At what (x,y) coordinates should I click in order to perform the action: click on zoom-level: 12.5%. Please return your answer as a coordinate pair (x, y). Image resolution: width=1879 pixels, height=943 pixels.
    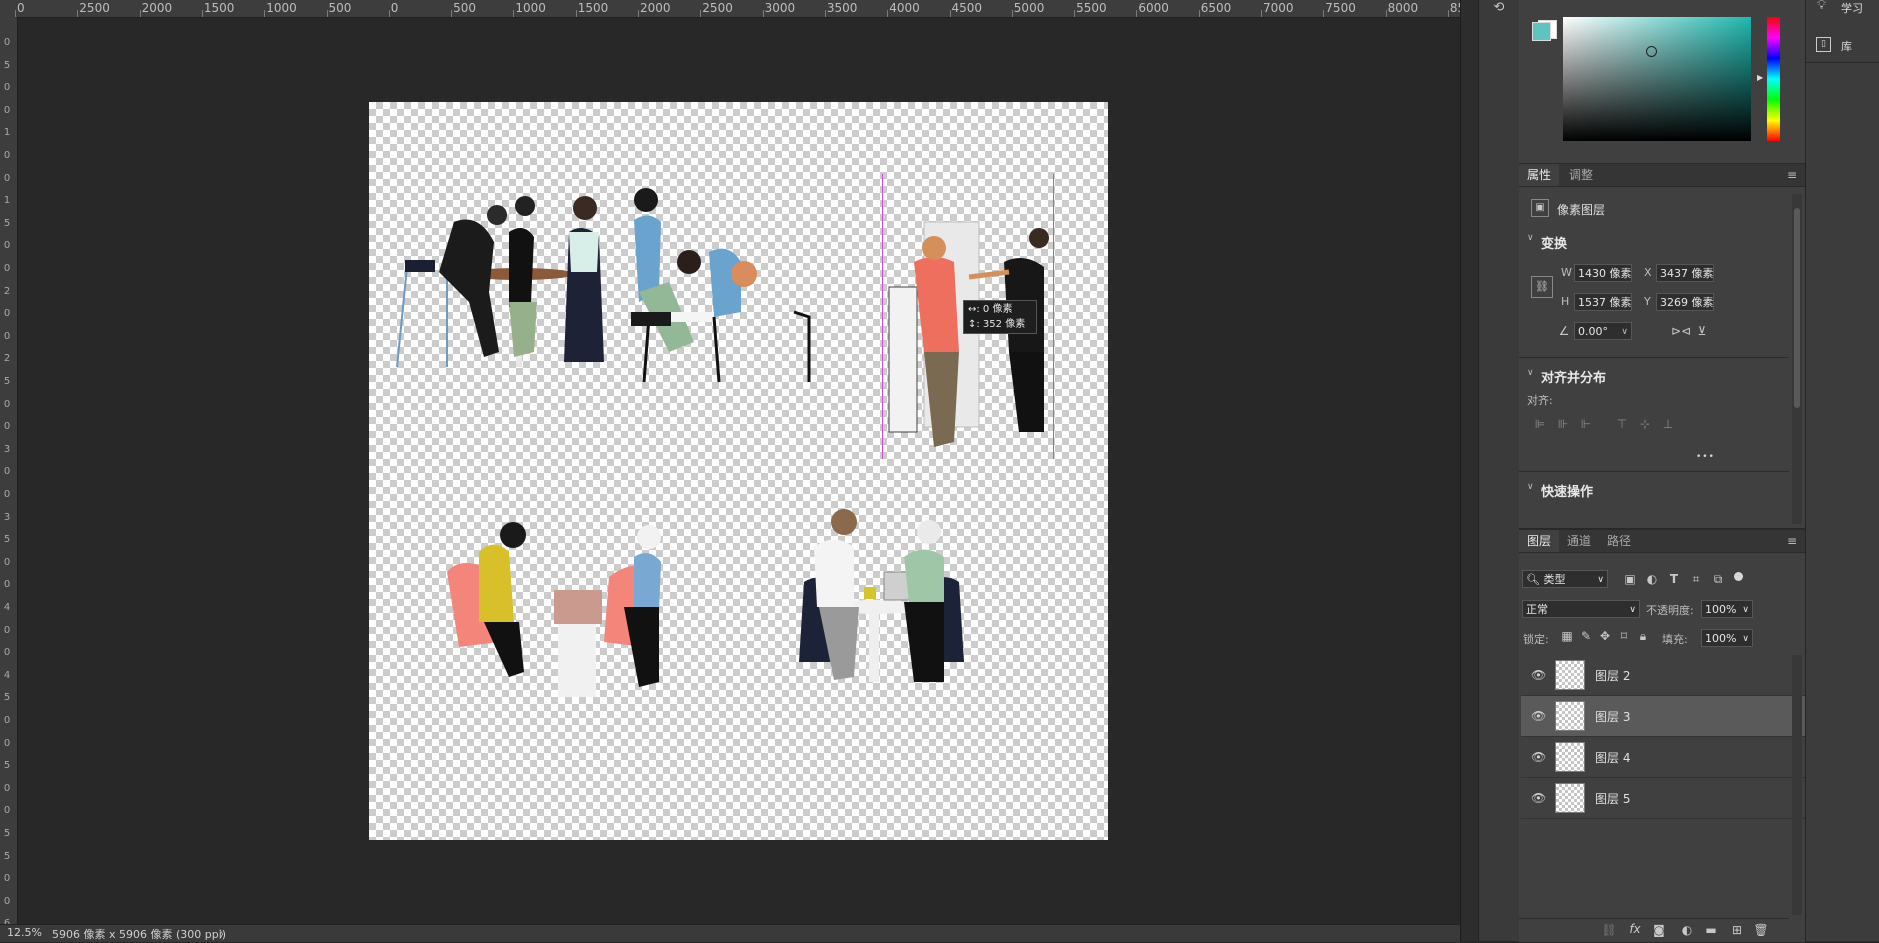
    Looking at the image, I should click on (24, 932).